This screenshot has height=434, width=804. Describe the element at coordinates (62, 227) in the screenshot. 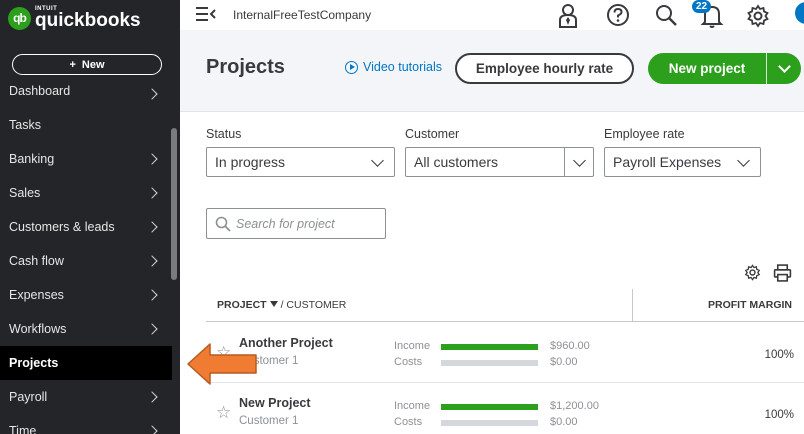

I see `sidebar-item-label: Customers & leads` at that location.